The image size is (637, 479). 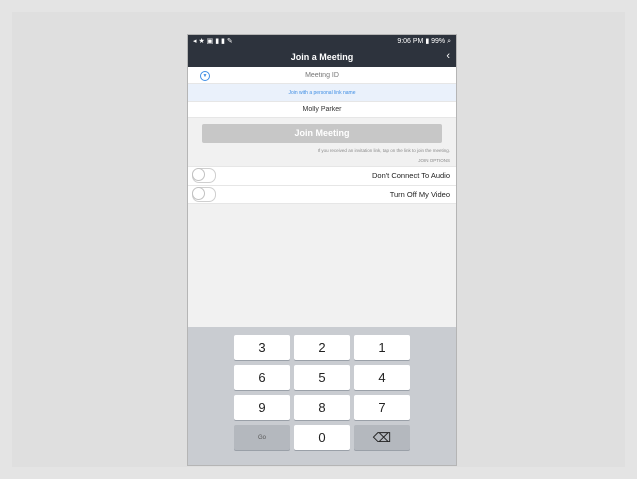 What do you see at coordinates (448, 56) in the screenshot?
I see `back-icon: ‹` at bounding box center [448, 56].